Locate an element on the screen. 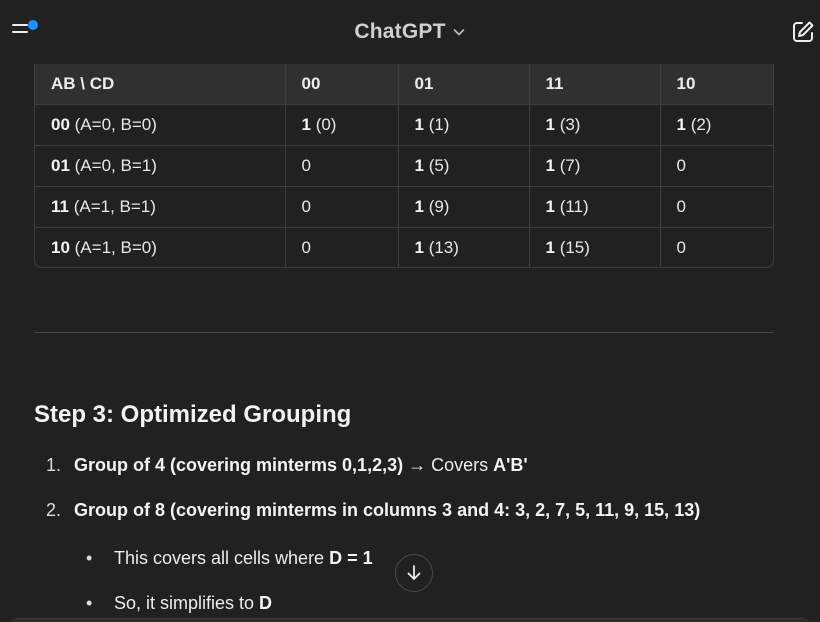  table-row: 00 (A=0, B=0) 1 (0) 1 (1) 1 (3) 1 (2) is located at coordinates (404, 125).